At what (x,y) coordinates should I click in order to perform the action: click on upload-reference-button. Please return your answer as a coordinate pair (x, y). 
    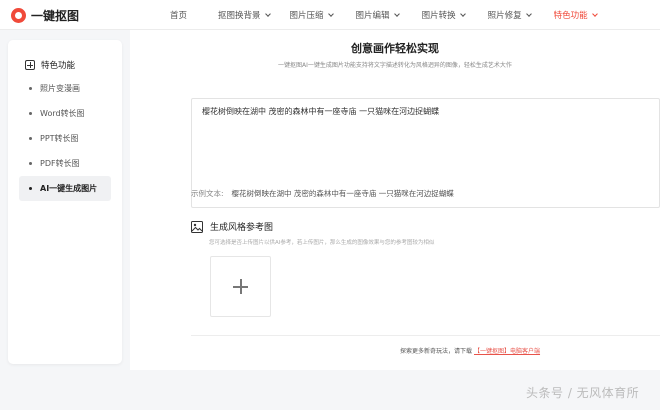
    Looking at the image, I should click on (240, 286).